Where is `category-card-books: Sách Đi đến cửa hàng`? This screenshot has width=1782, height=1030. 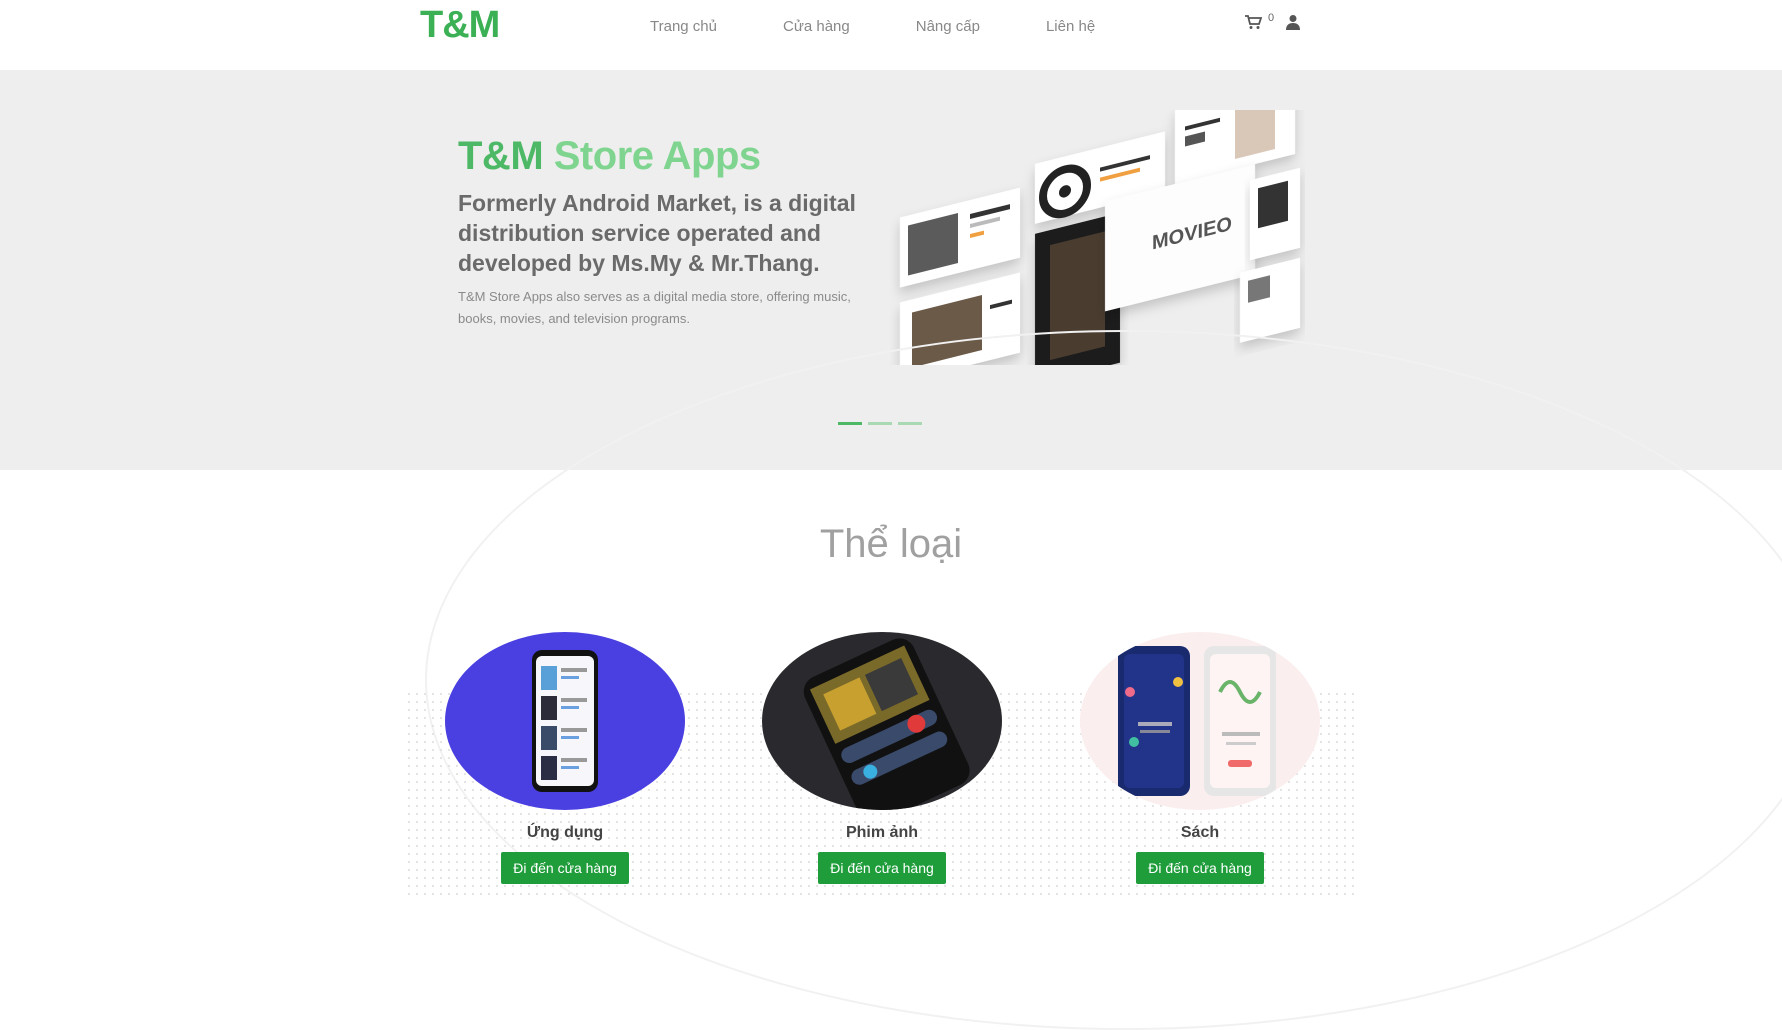 category-card-books: Sách Đi đến cửa hàng is located at coordinates (1200, 758).